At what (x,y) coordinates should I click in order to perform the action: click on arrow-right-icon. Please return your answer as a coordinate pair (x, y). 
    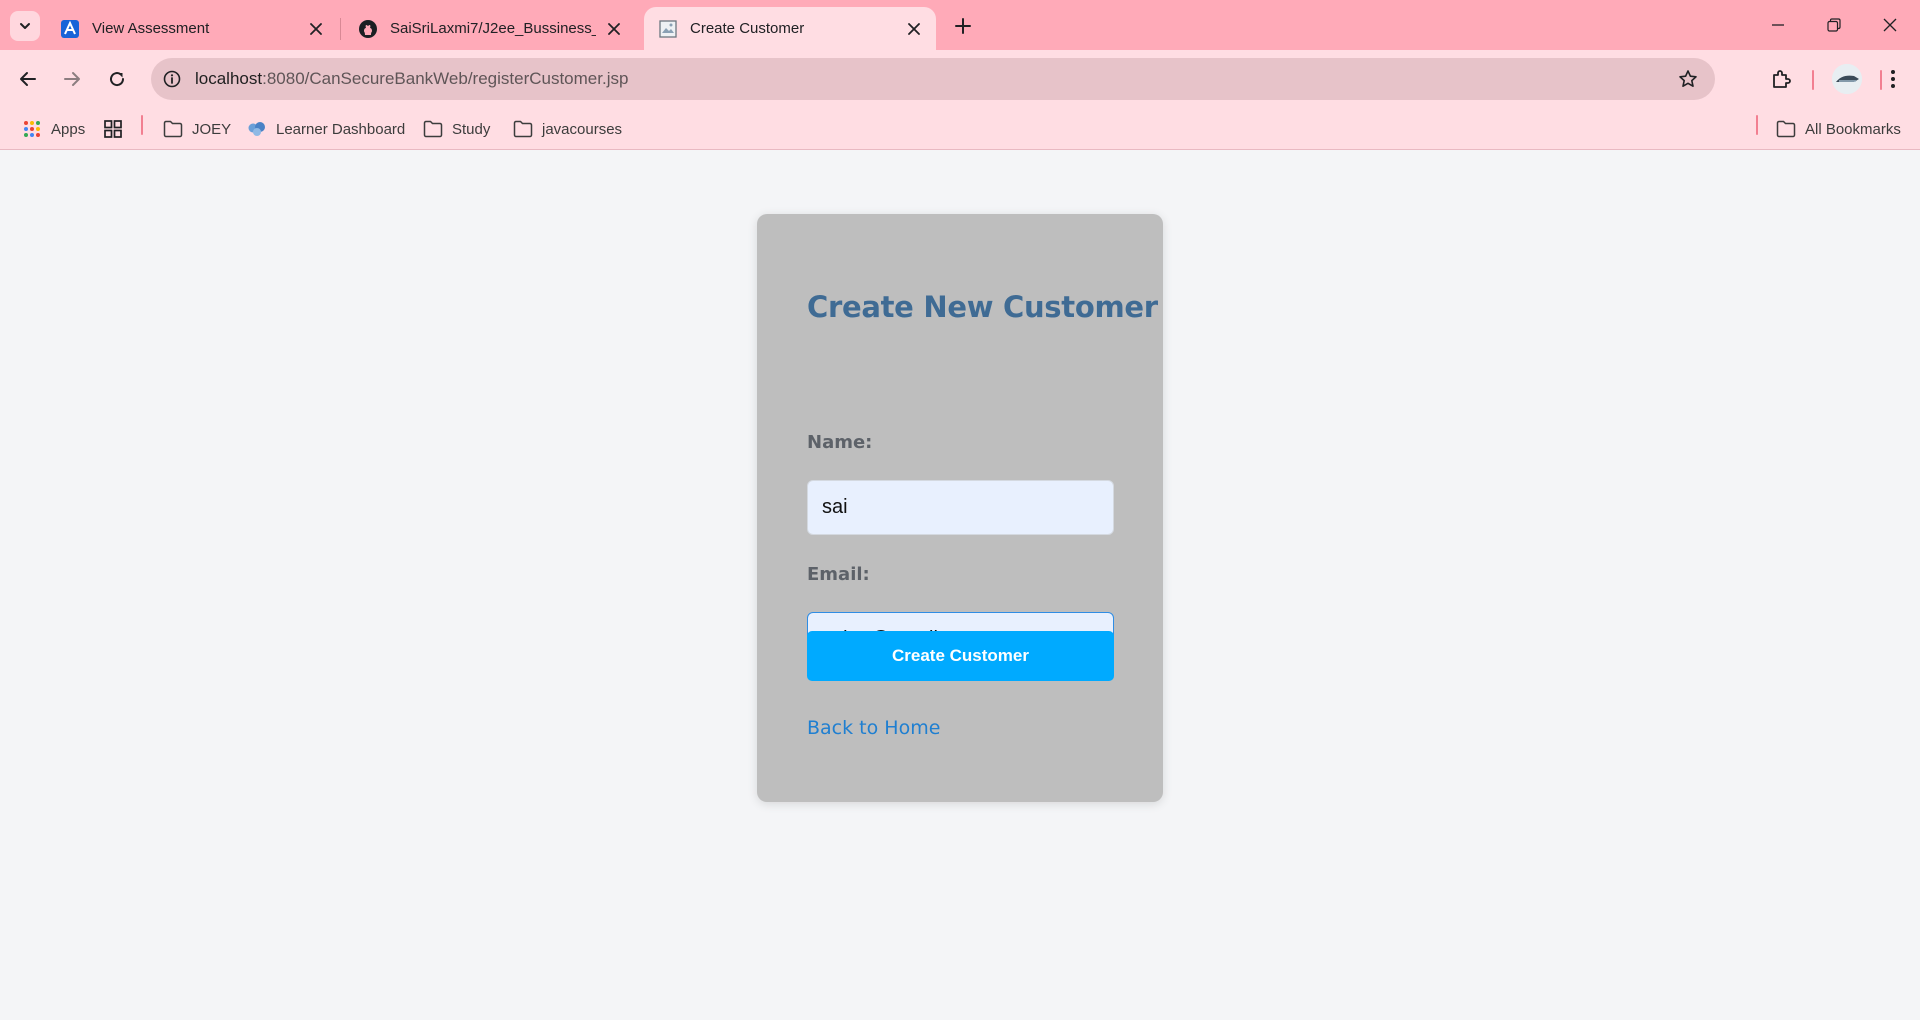
    Looking at the image, I should click on (72, 79).